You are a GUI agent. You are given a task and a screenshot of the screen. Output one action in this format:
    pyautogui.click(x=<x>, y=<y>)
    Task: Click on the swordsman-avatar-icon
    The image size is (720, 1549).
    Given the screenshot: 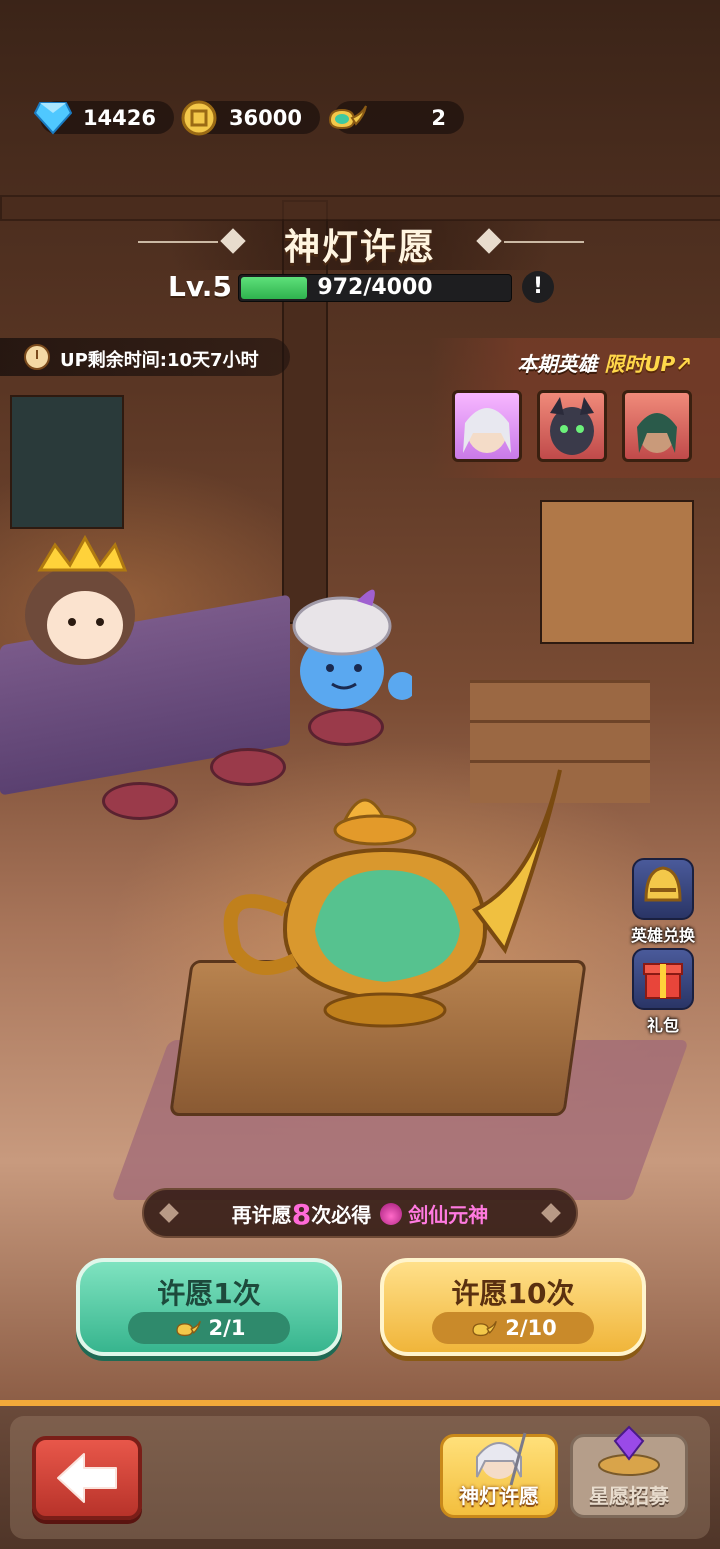 What is the action you would take?
    pyautogui.click(x=501, y=1459)
    